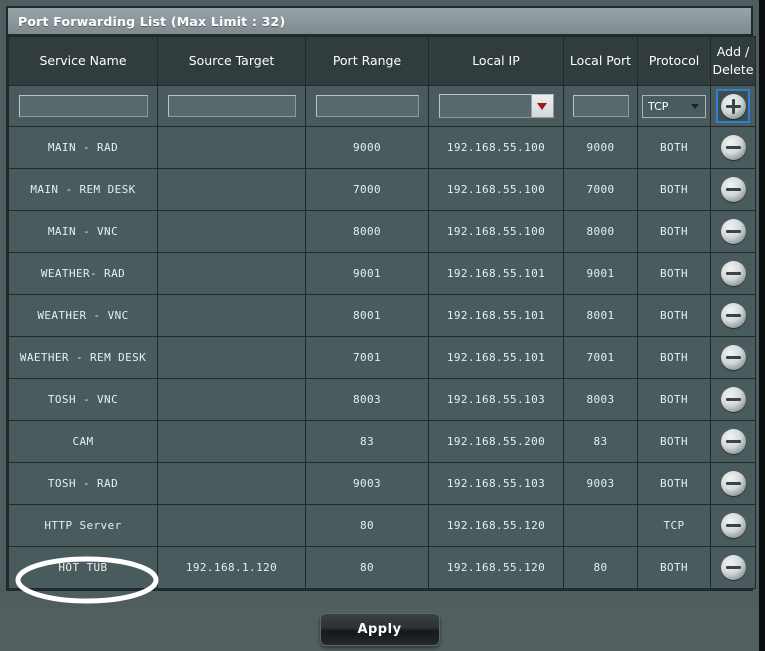 The height and width of the screenshot is (651, 765). What do you see at coordinates (382, 273) in the screenshot?
I see `table-row: WEATHER- RAD 9001 192.168.55.101 9001 BOTH` at bounding box center [382, 273].